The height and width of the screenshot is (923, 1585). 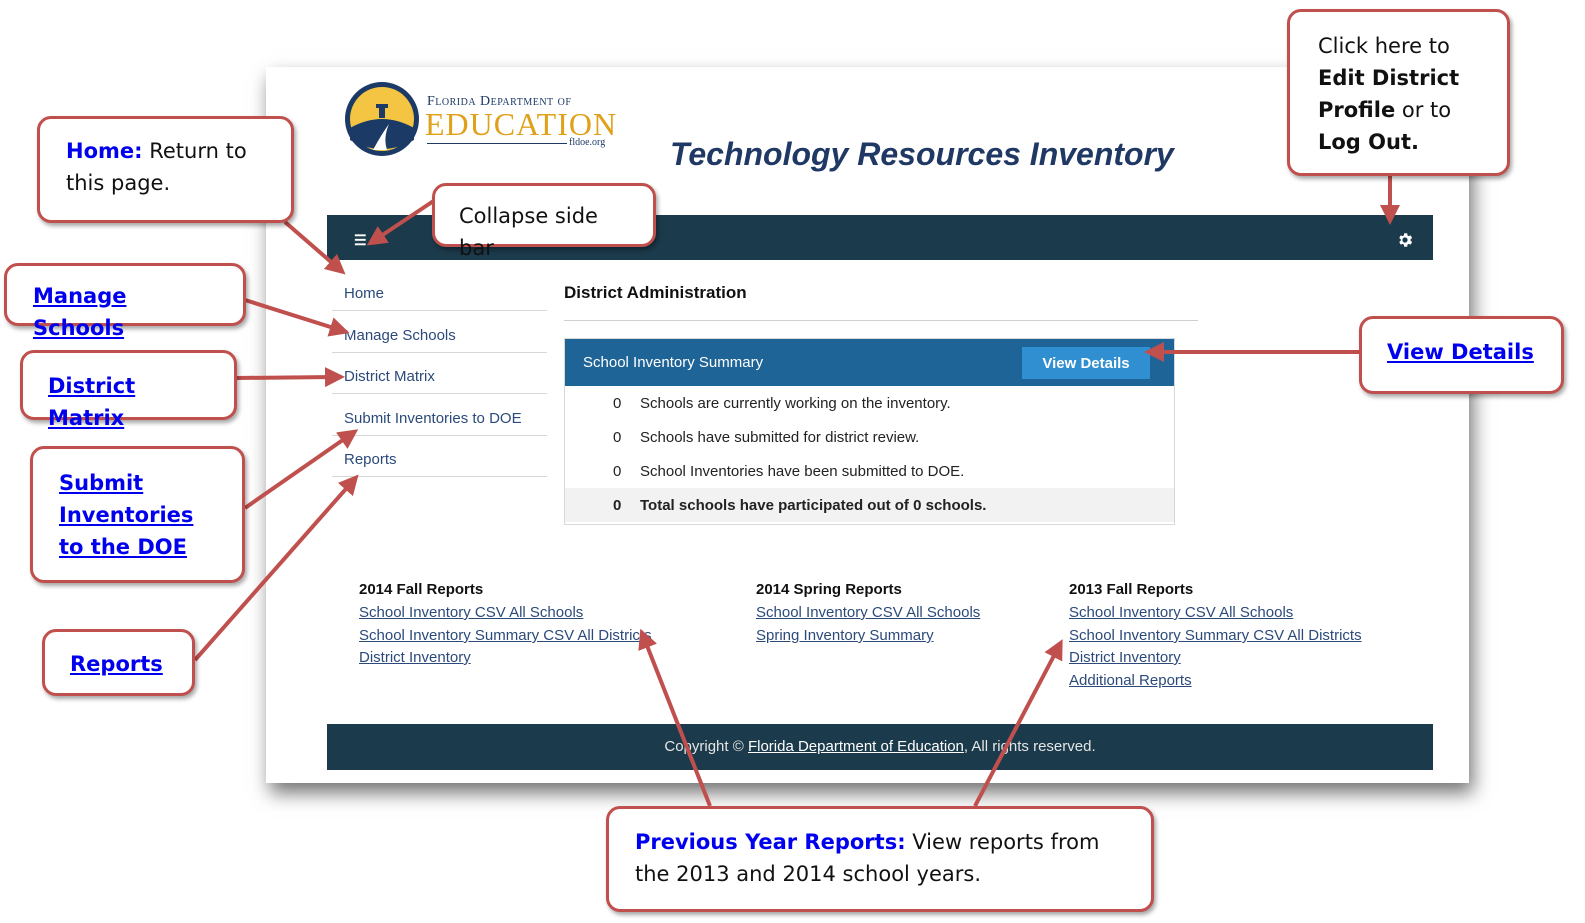 I want to click on report-heading: 2013 Fall Reports, so click(x=1131, y=589).